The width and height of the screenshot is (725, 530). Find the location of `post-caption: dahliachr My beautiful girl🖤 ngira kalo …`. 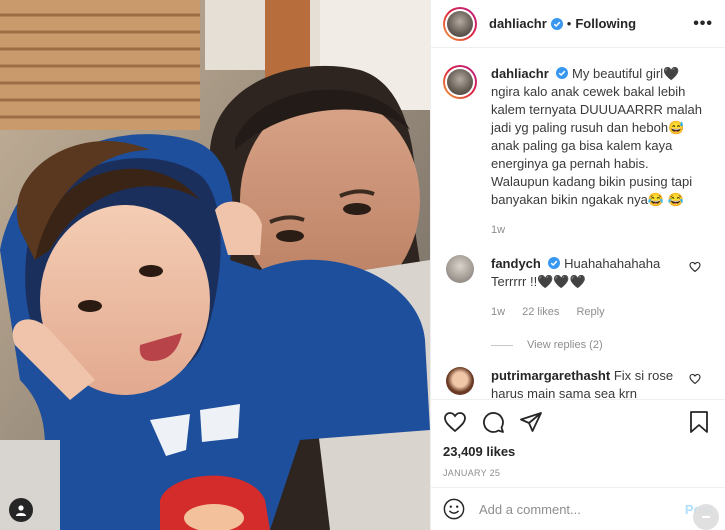

post-caption: dahliachr My beautiful girl🖤 ngira kalo … is located at coordinates (576, 152).